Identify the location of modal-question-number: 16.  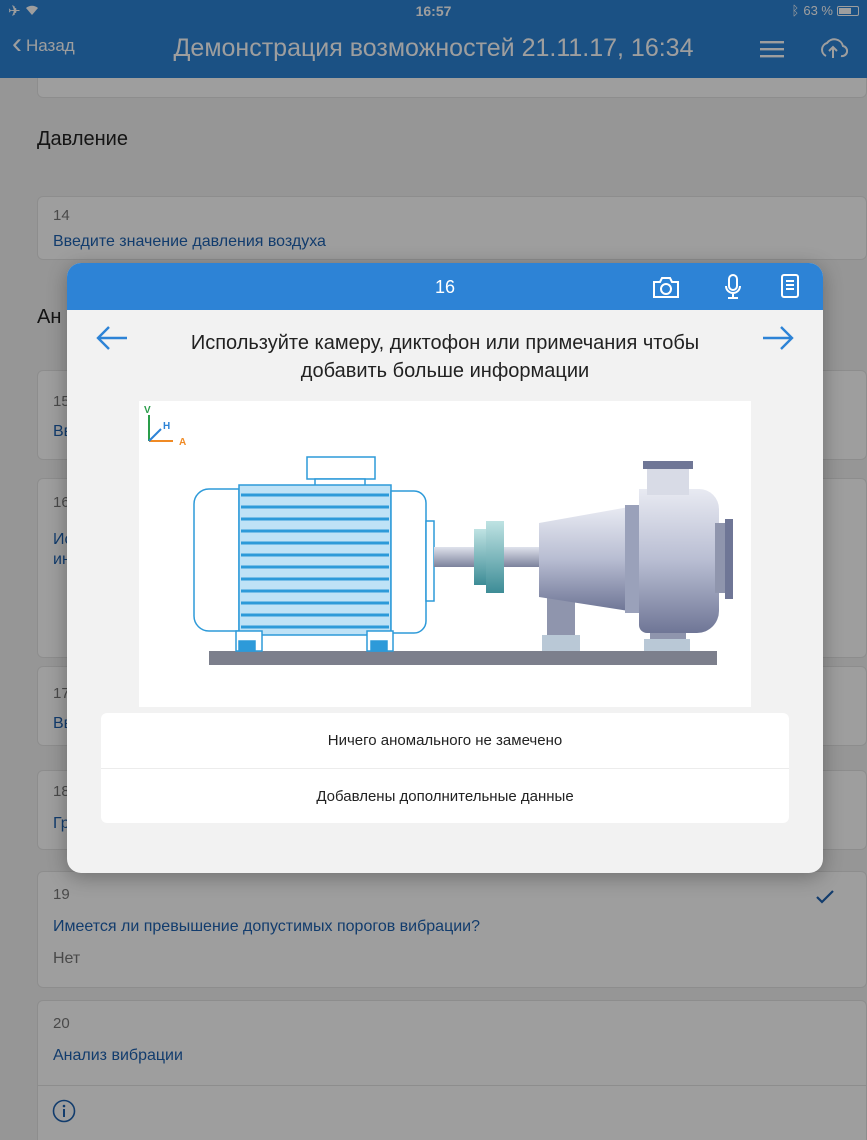
(445, 287).